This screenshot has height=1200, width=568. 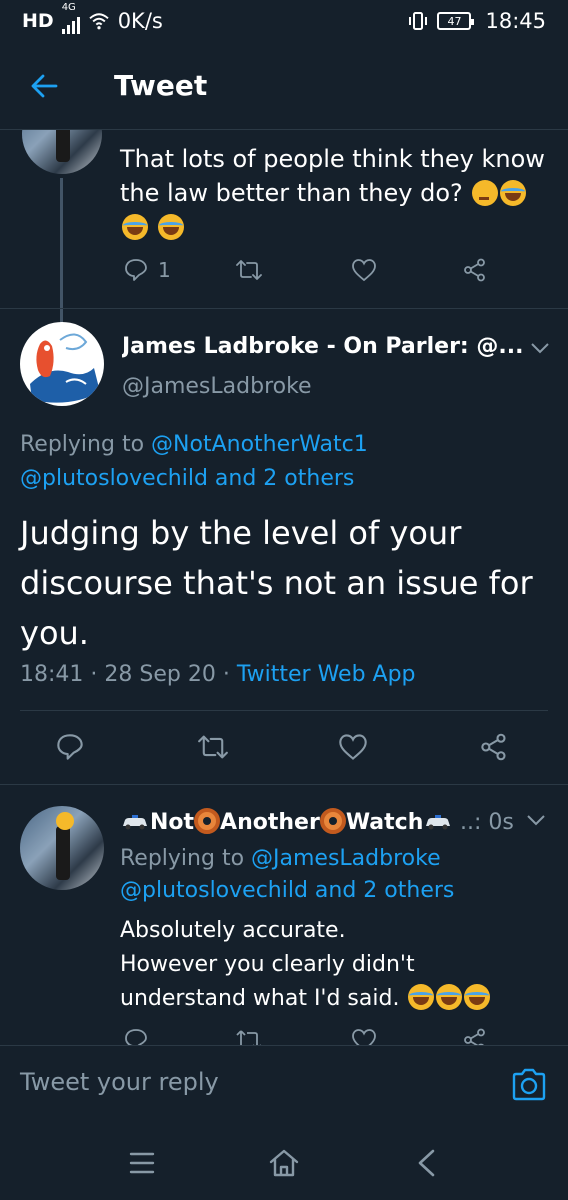 I want to click on tweet-meta: 18:41 · 28 Sep 20 · Twitter Web App, so click(x=218, y=675).